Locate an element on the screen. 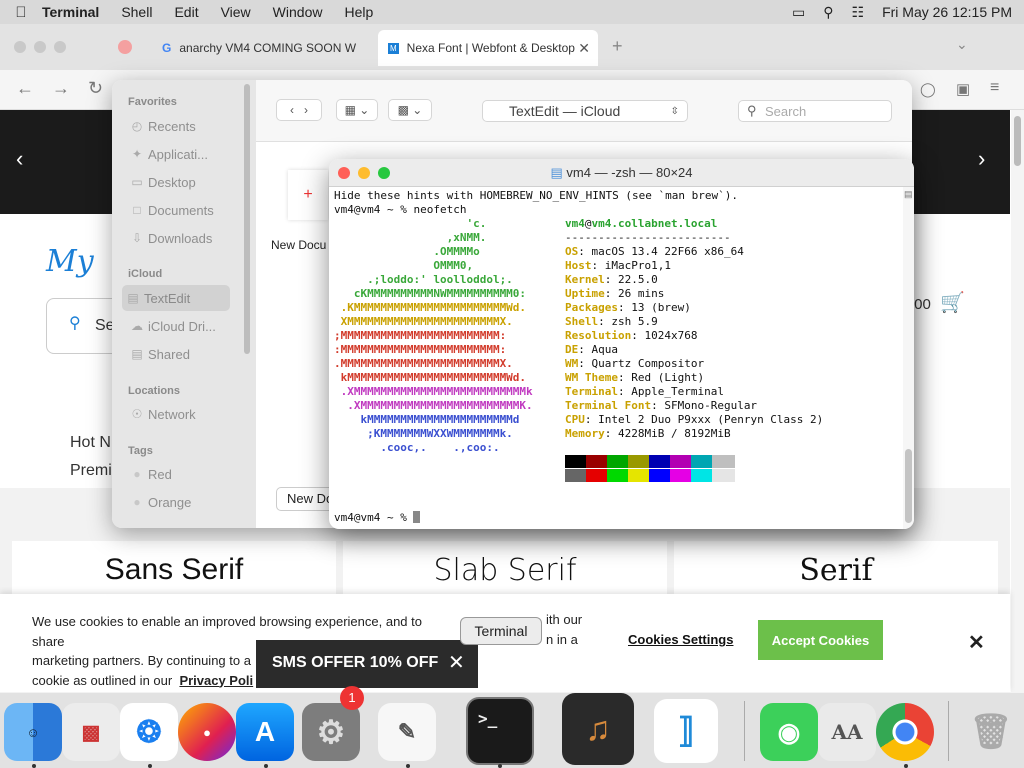  menu-view: View is located at coordinates (236, 12).